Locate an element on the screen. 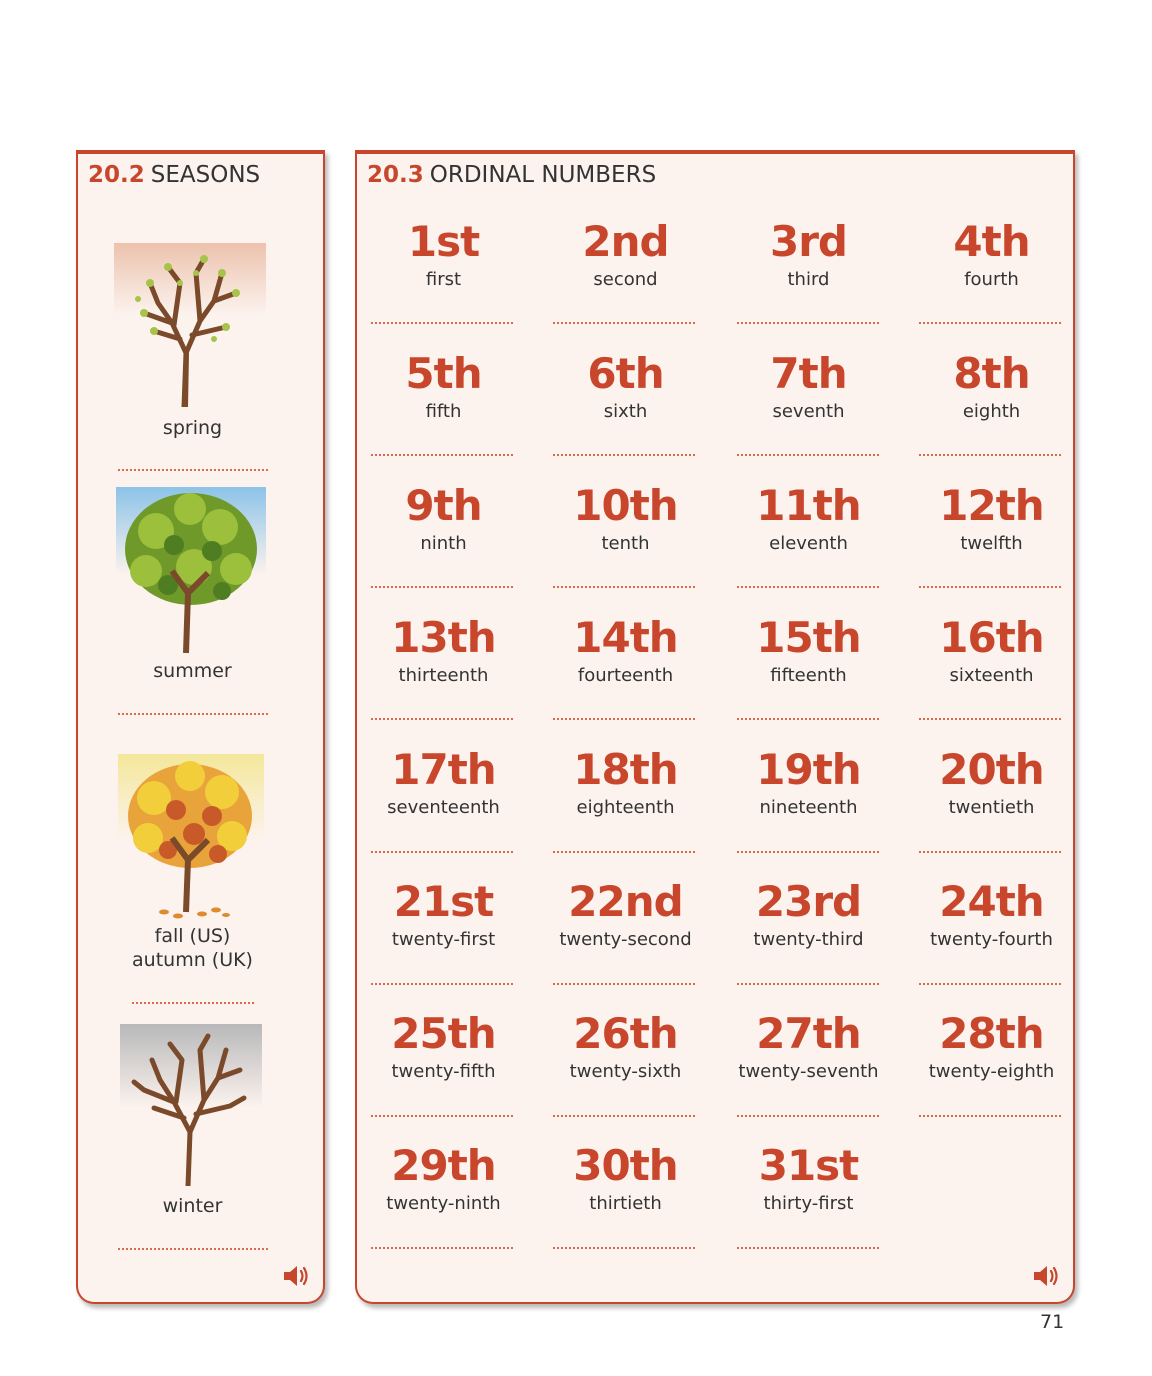 The image size is (1152, 1376). ordinal-cell: 24th twenty-fourth is located at coordinates (991, 915).